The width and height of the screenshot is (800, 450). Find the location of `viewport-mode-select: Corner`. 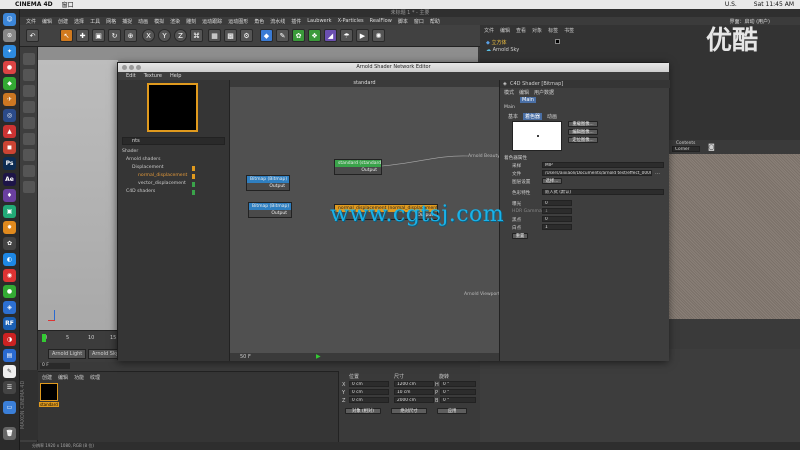

viewport-mode-select: Corner is located at coordinates (686, 149).